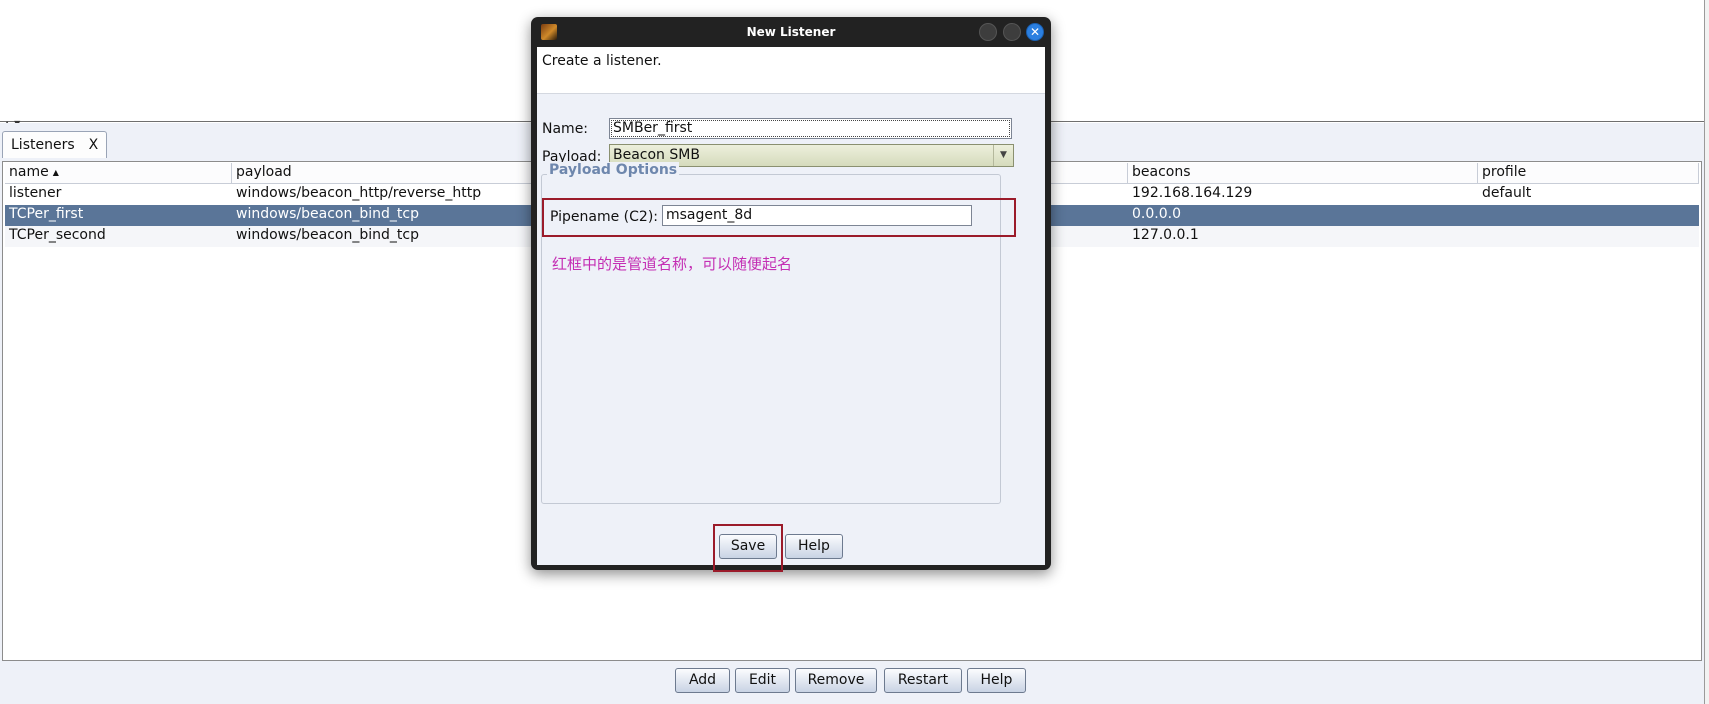 The image size is (1709, 704). I want to click on tab-close-icon: X, so click(94, 145).